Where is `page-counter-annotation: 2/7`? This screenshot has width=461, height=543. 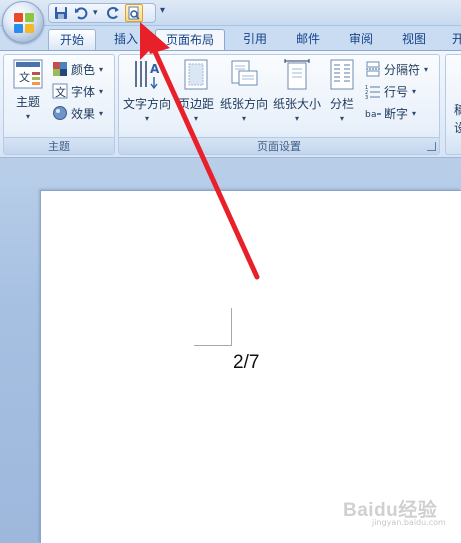 page-counter-annotation: 2/7 is located at coordinates (246, 362).